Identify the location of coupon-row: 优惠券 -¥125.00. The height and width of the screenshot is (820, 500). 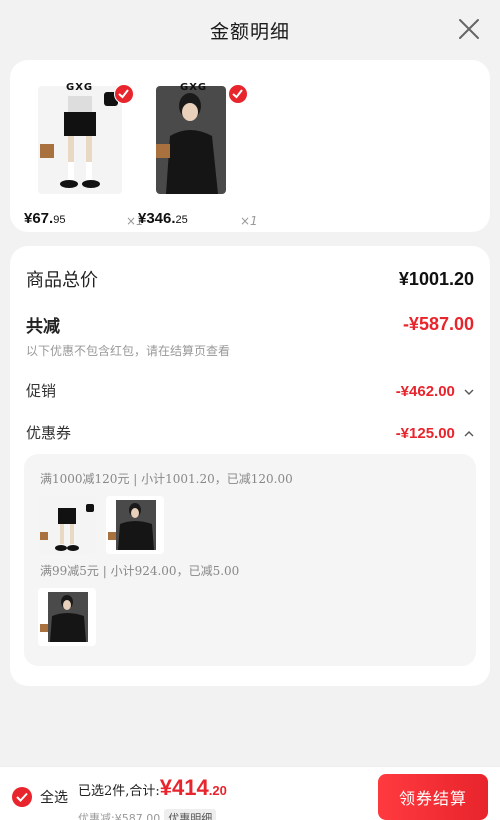
(250, 432).